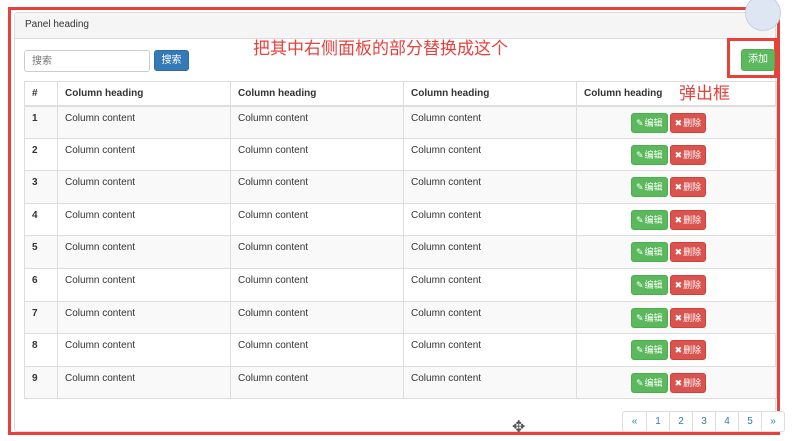  What do you see at coordinates (41, 317) in the screenshot?
I see `row-number: 7` at bounding box center [41, 317].